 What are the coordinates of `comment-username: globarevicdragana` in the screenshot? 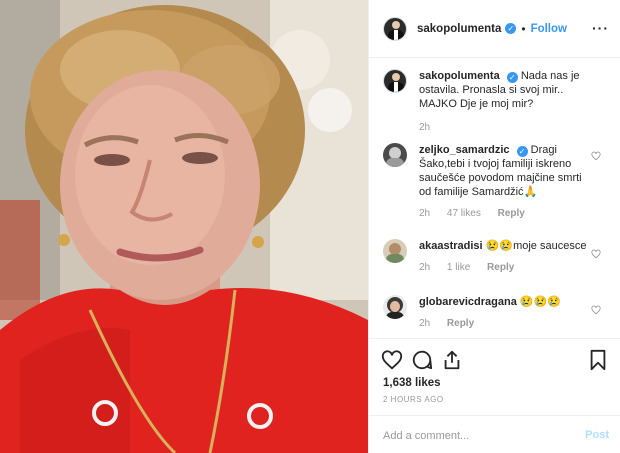 It's located at (468, 302).